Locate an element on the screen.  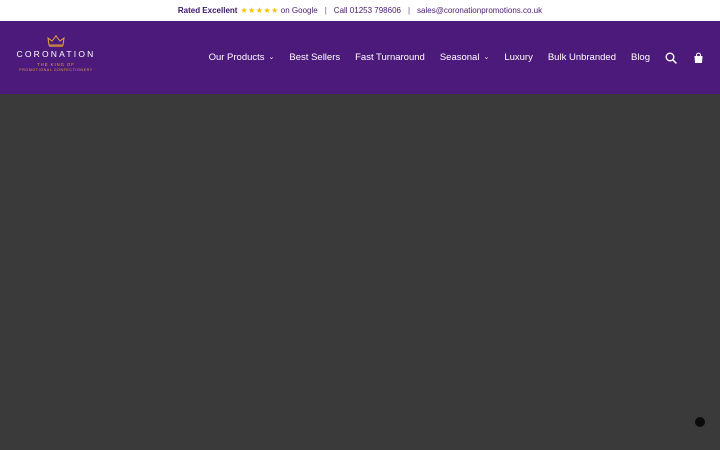
nav-label: Luxury is located at coordinates (518, 57).